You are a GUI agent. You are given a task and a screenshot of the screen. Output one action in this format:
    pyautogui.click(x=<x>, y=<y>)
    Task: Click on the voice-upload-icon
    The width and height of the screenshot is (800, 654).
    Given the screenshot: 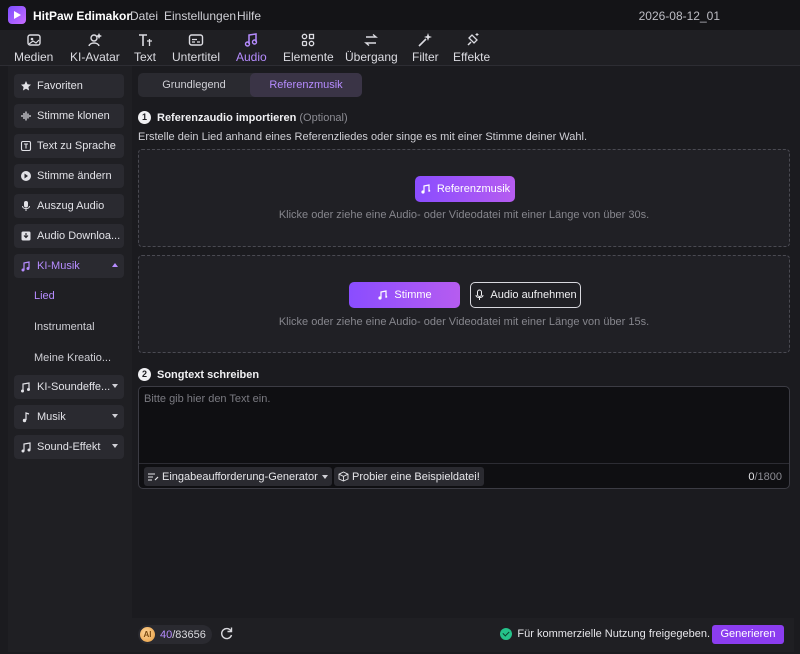 What is the action you would take?
    pyautogui.click(x=383, y=295)
    